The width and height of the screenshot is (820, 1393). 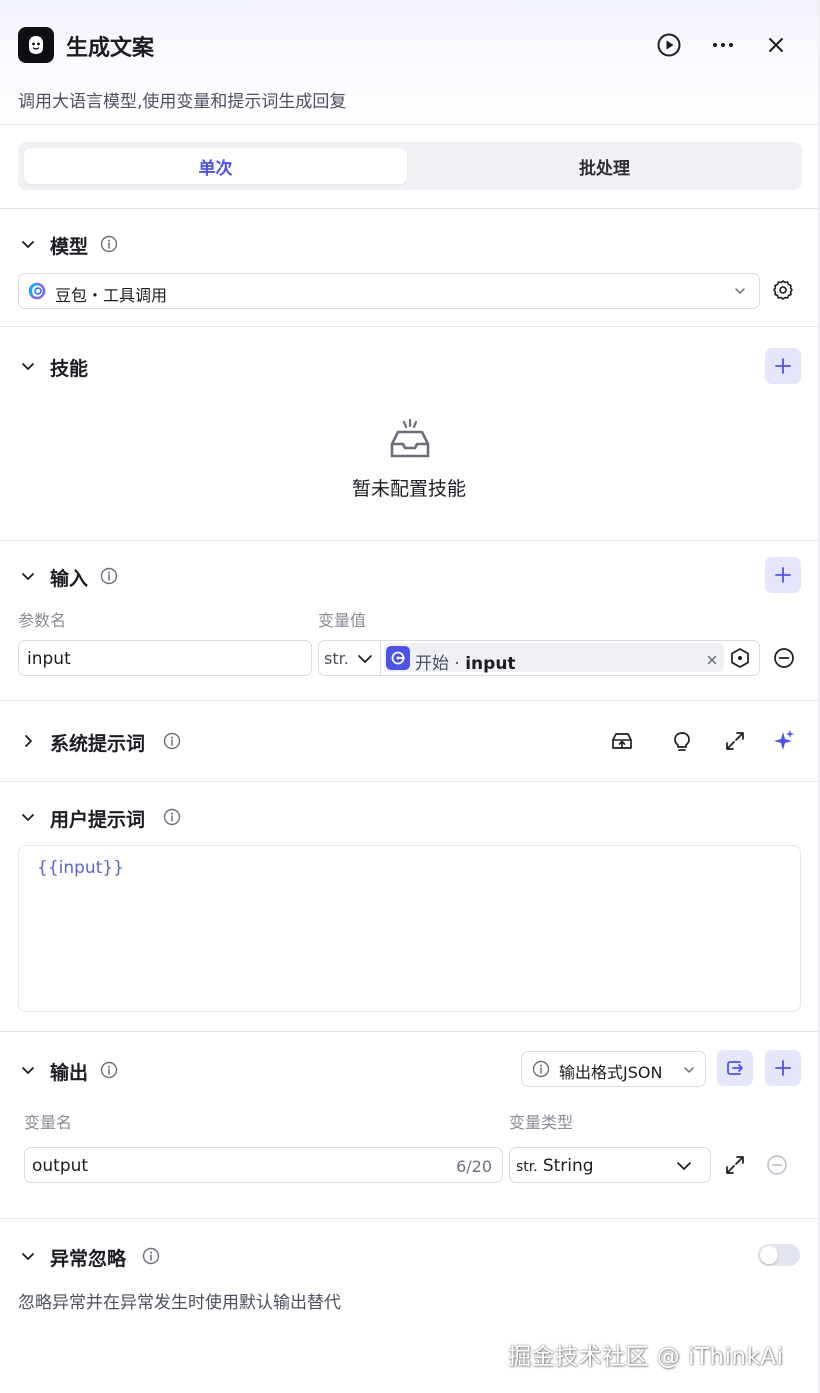 What do you see at coordinates (474, 1166) in the screenshot?
I see `char-counter: 6/20` at bounding box center [474, 1166].